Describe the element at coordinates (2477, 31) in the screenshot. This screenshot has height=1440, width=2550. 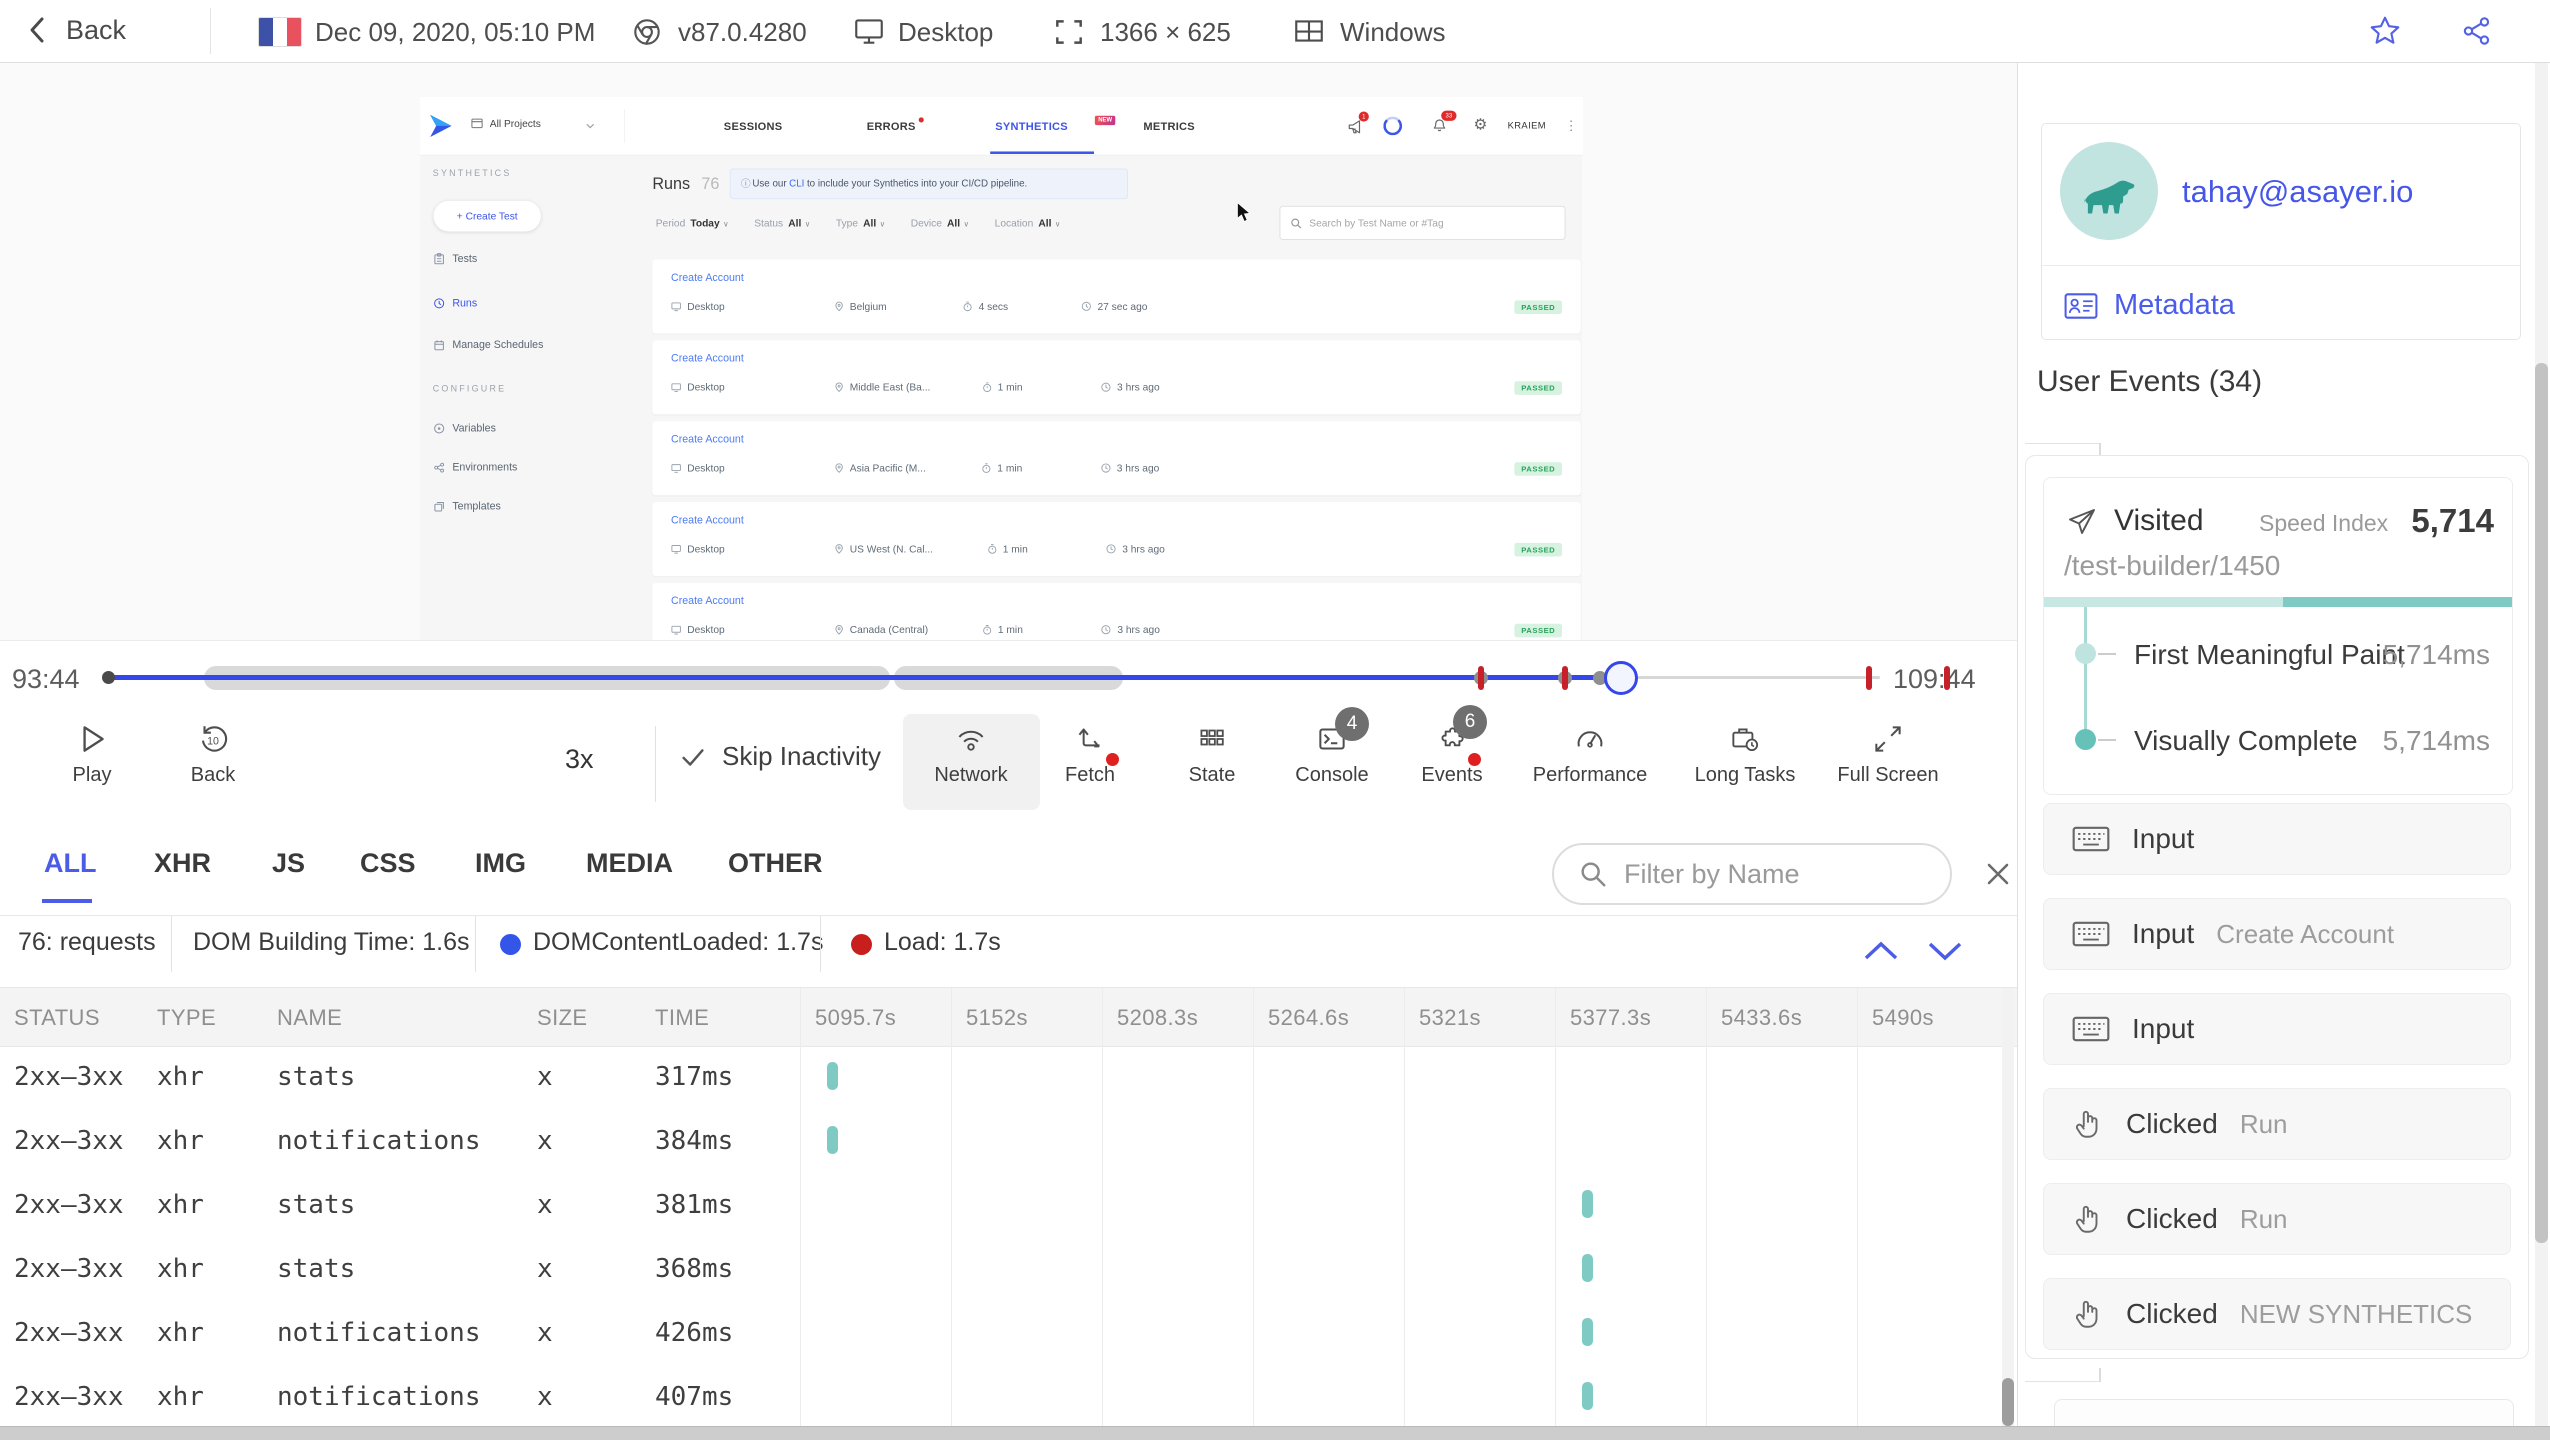
I see `share-icon` at that location.